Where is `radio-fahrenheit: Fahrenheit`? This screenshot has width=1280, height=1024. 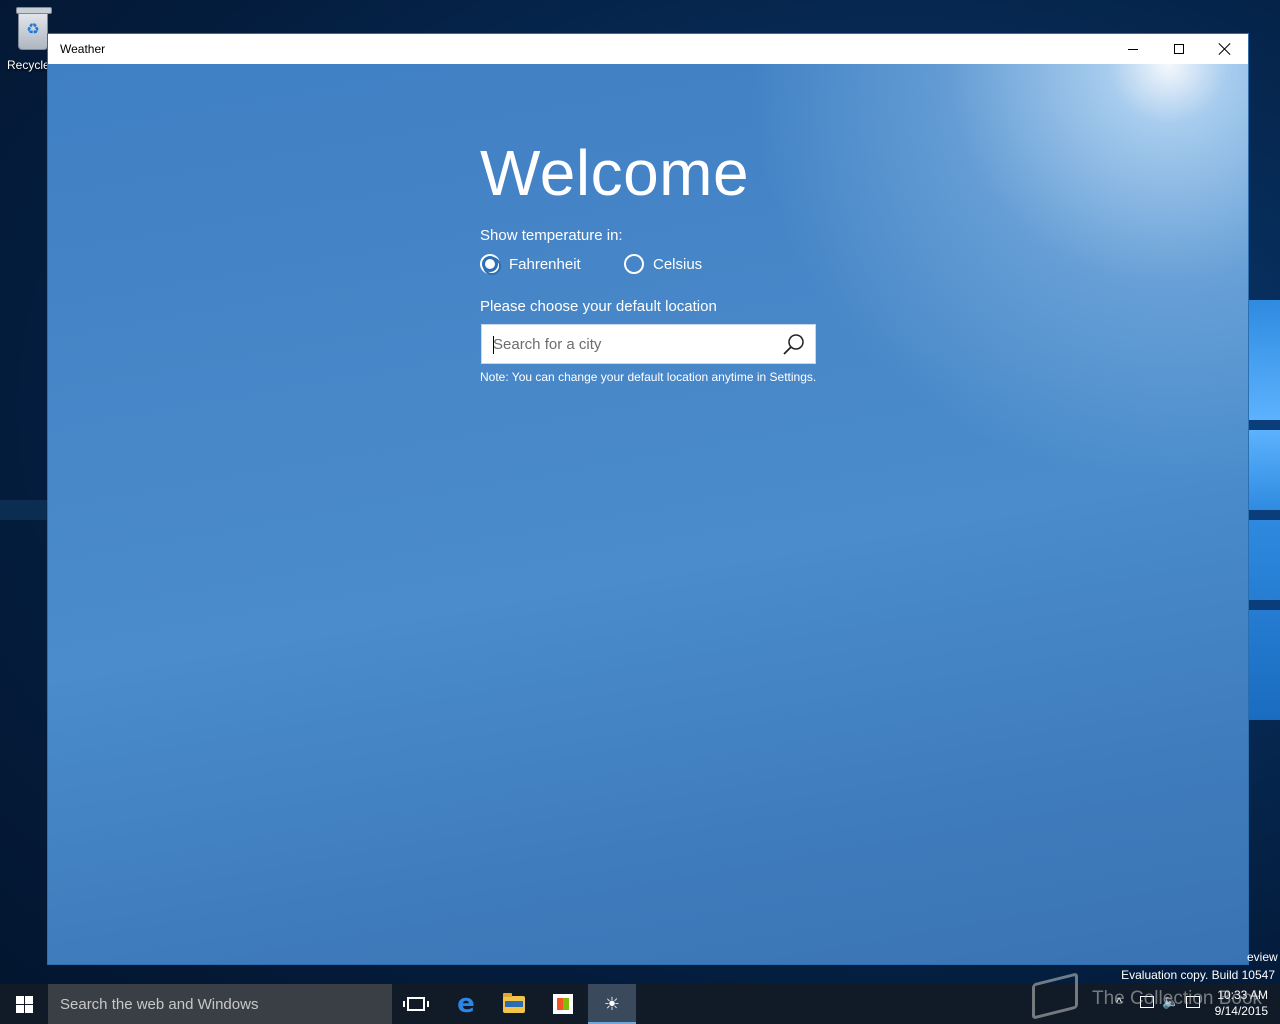 radio-fahrenheit: Fahrenheit is located at coordinates (530, 264).